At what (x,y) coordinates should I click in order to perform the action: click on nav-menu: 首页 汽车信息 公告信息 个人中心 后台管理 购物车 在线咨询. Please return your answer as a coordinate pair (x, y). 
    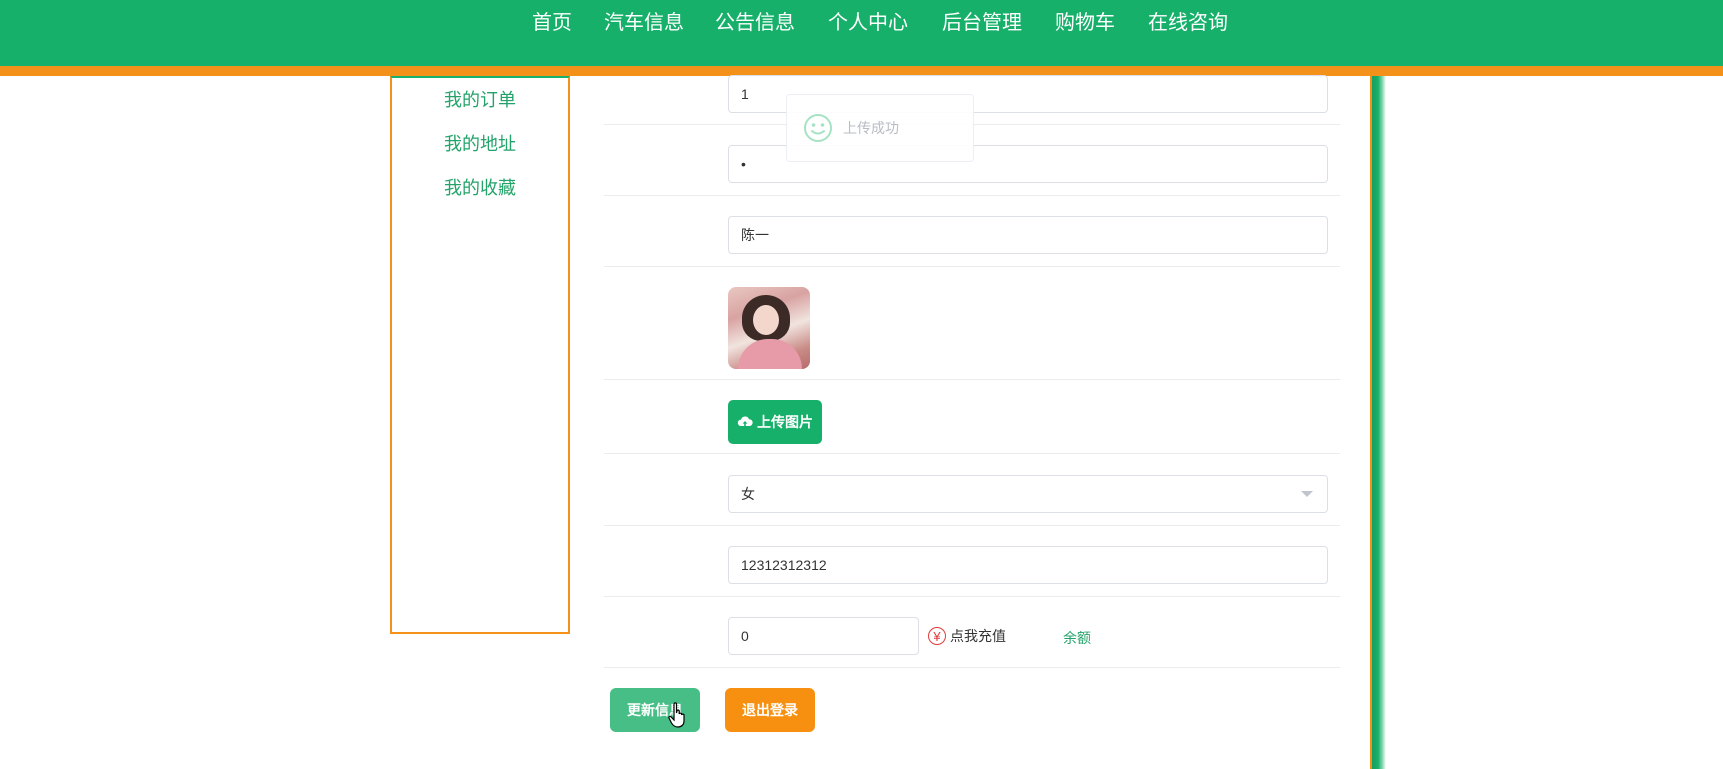
    Looking at the image, I should click on (861, 23).